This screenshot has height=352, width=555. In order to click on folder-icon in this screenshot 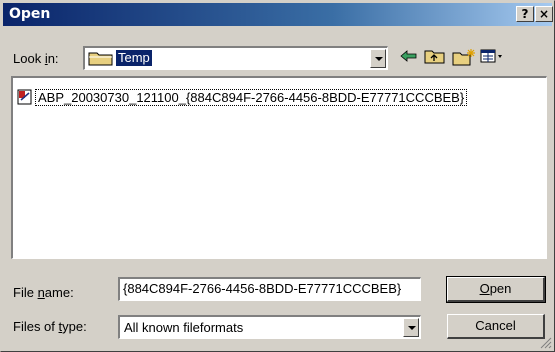, I will do `click(100, 59)`.